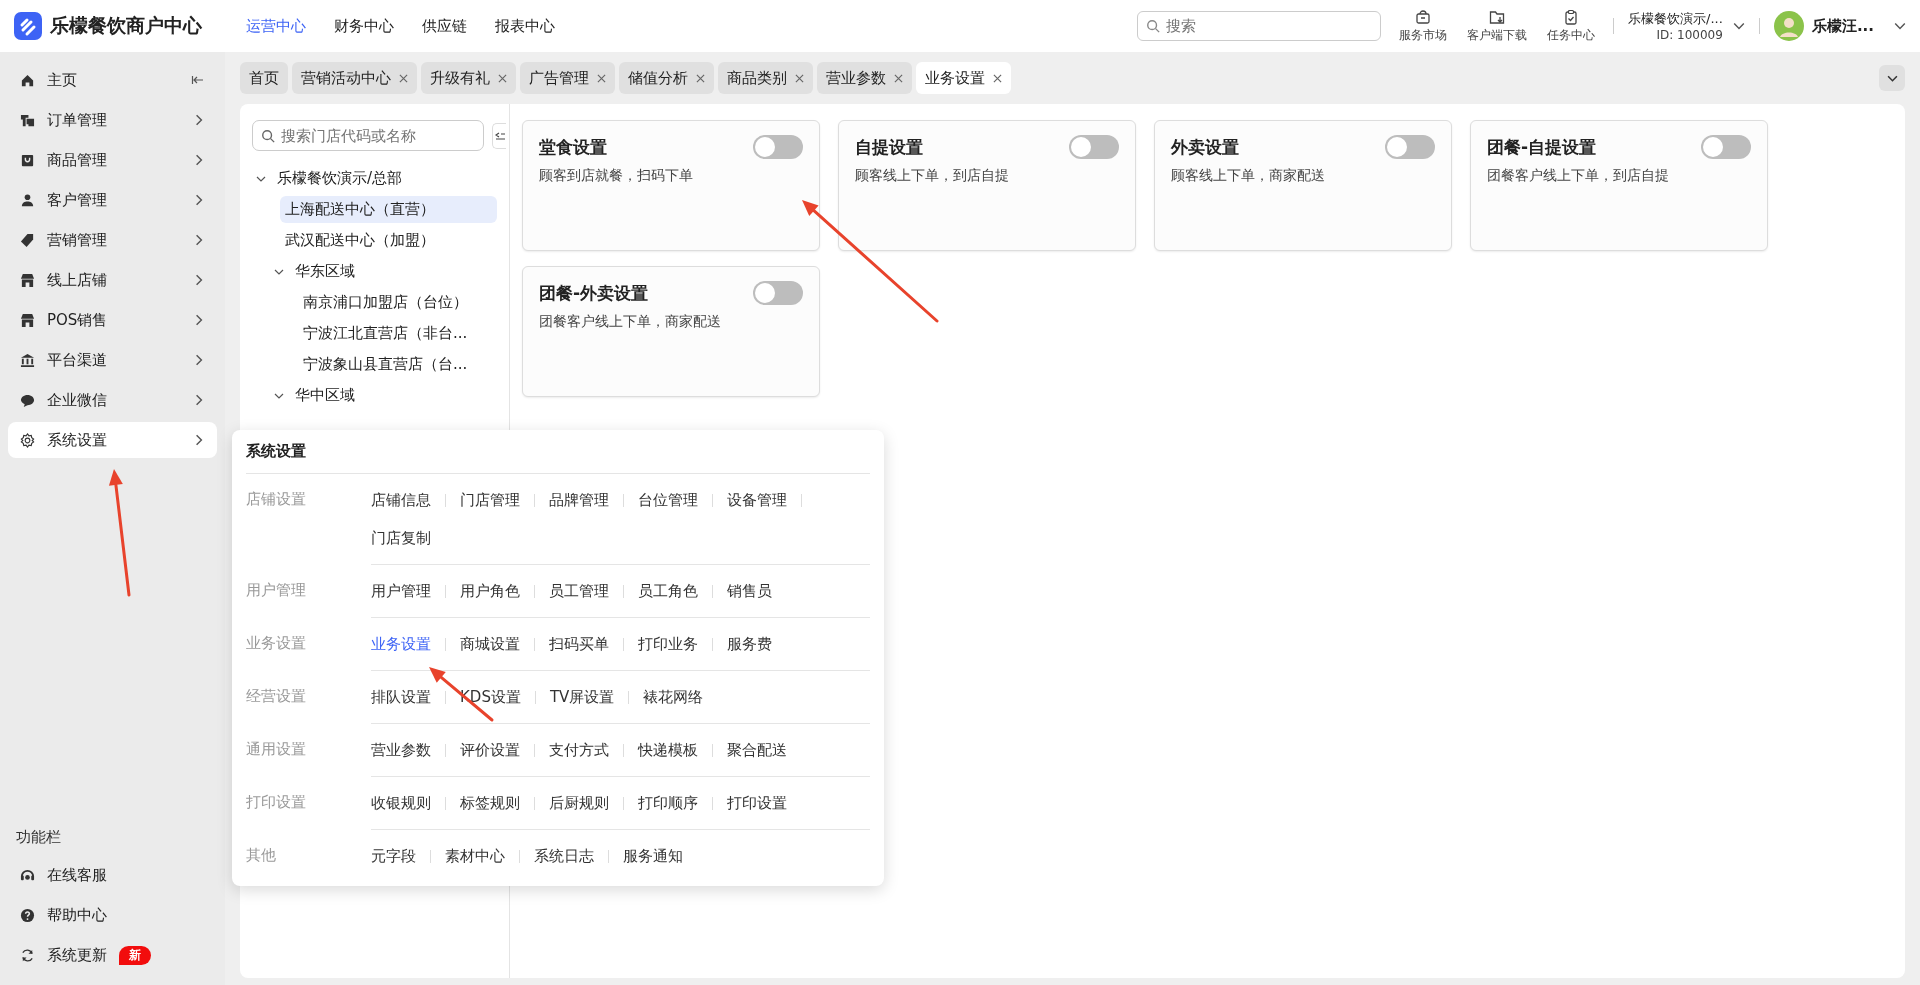 The image size is (1920, 985). I want to click on menu-link: 服务费, so click(749, 644).